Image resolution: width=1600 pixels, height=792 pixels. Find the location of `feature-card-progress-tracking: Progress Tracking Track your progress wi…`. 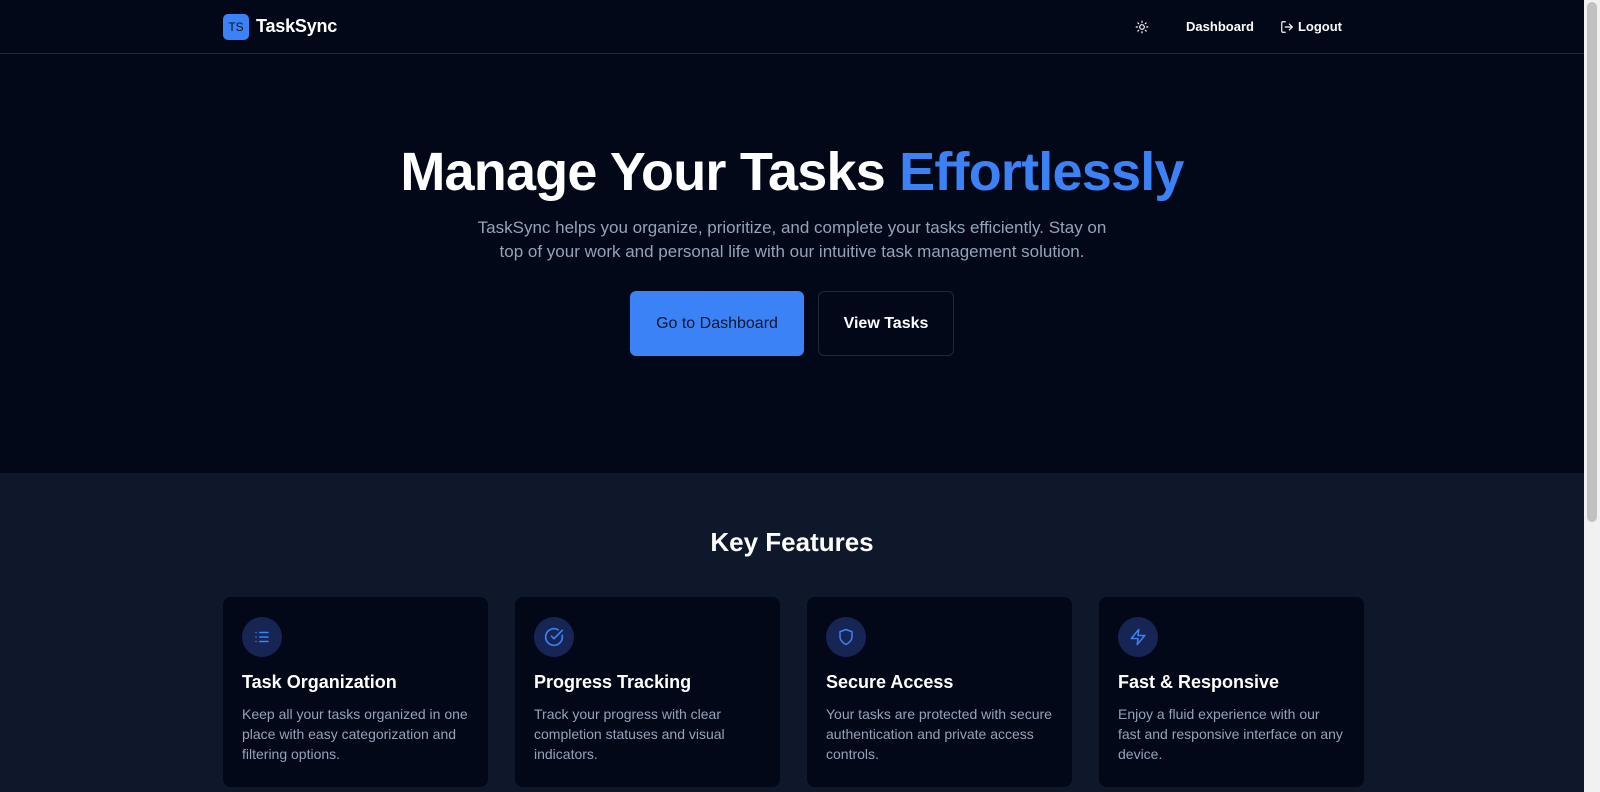

feature-card-progress-tracking: Progress Tracking Track your progress wi… is located at coordinates (647, 692).